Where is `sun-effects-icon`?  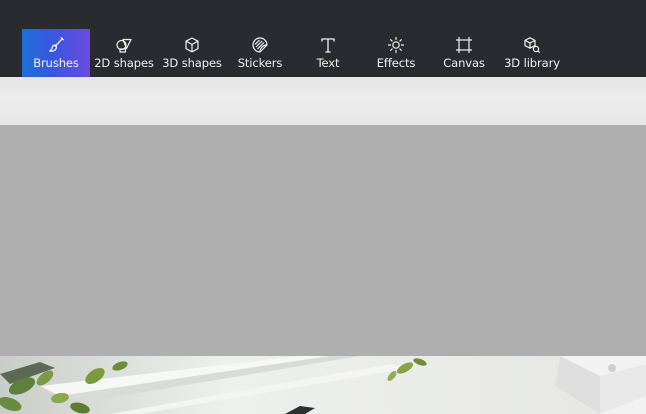 sun-effects-icon is located at coordinates (396, 45).